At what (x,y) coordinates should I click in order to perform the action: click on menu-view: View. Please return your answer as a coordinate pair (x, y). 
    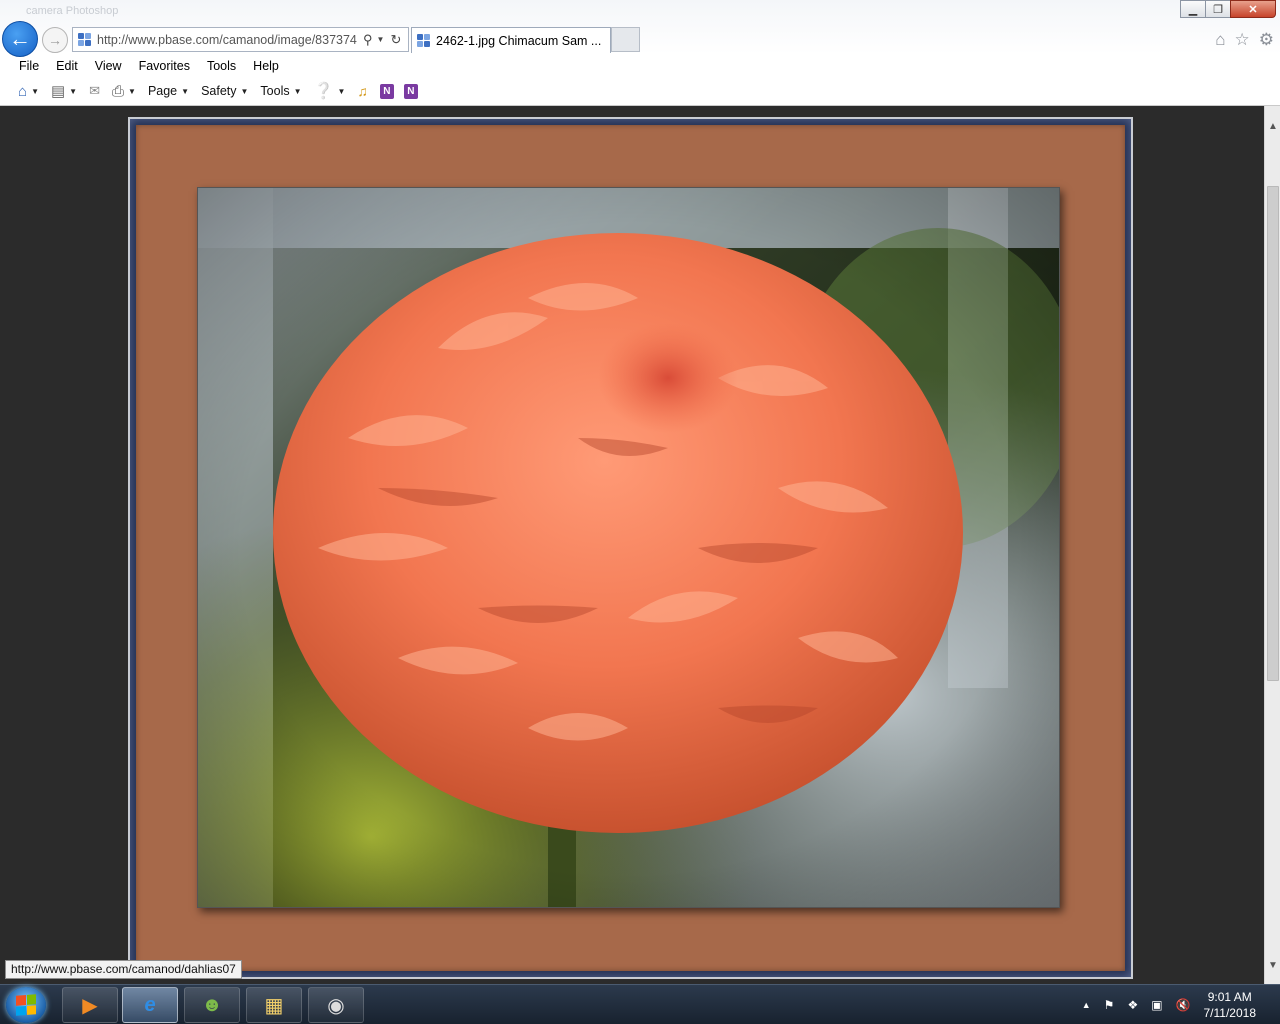
    Looking at the image, I should click on (108, 66).